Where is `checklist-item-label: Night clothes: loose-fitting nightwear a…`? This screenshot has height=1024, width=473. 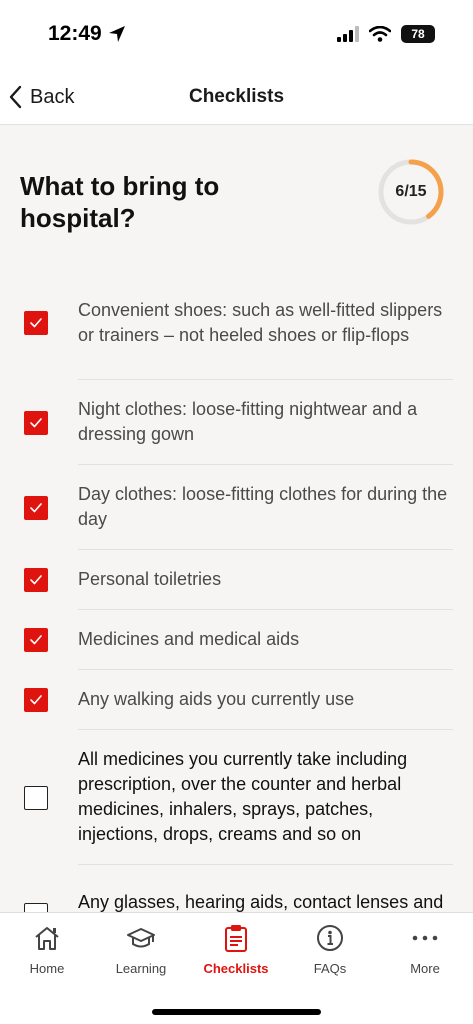 checklist-item-label: Night clothes: loose-fitting nightwear a… is located at coordinates (248, 421).